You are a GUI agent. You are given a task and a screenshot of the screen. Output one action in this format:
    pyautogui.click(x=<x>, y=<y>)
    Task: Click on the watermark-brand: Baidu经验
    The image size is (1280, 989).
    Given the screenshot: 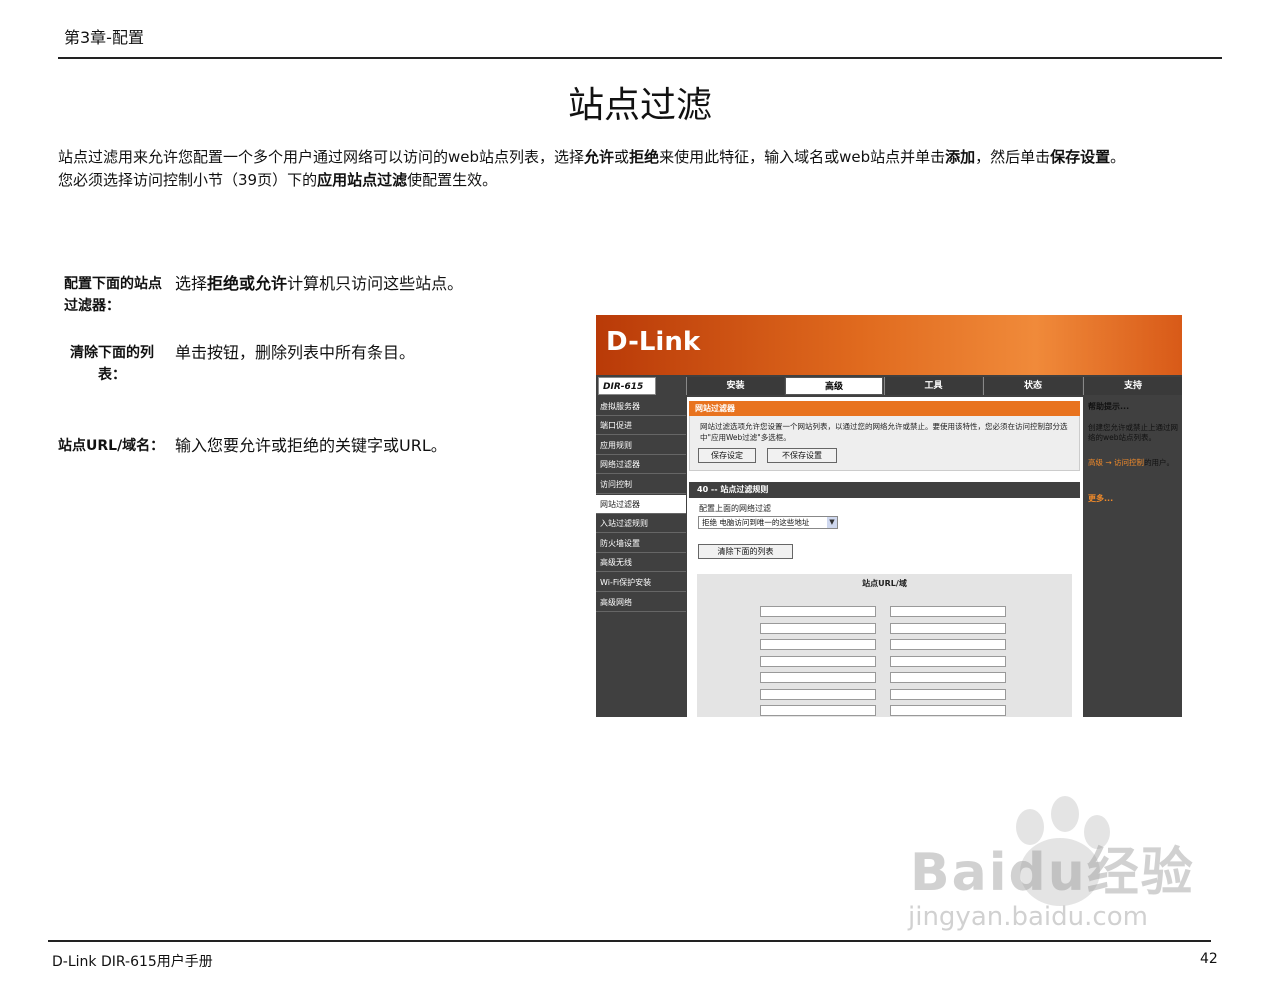 What is the action you would take?
    pyautogui.click(x=1052, y=873)
    